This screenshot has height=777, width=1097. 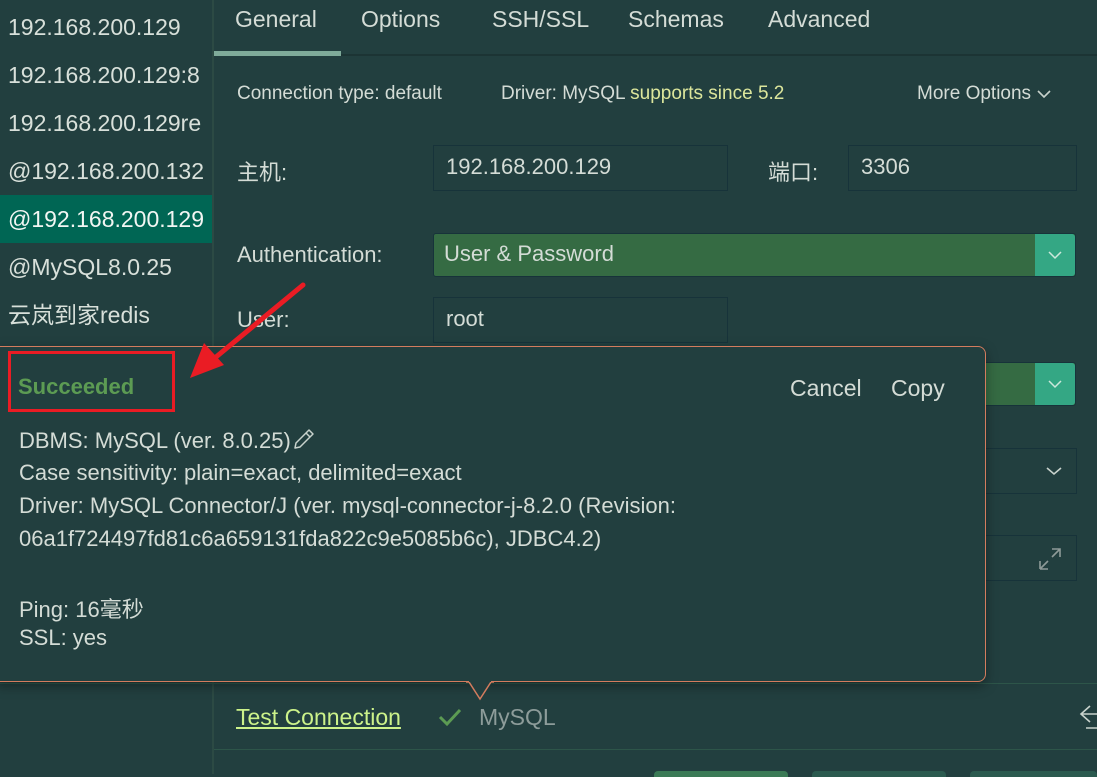 What do you see at coordinates (655, 749) in the screenshot?
I see `footer-button-divider` at bounding box center [655, 749].